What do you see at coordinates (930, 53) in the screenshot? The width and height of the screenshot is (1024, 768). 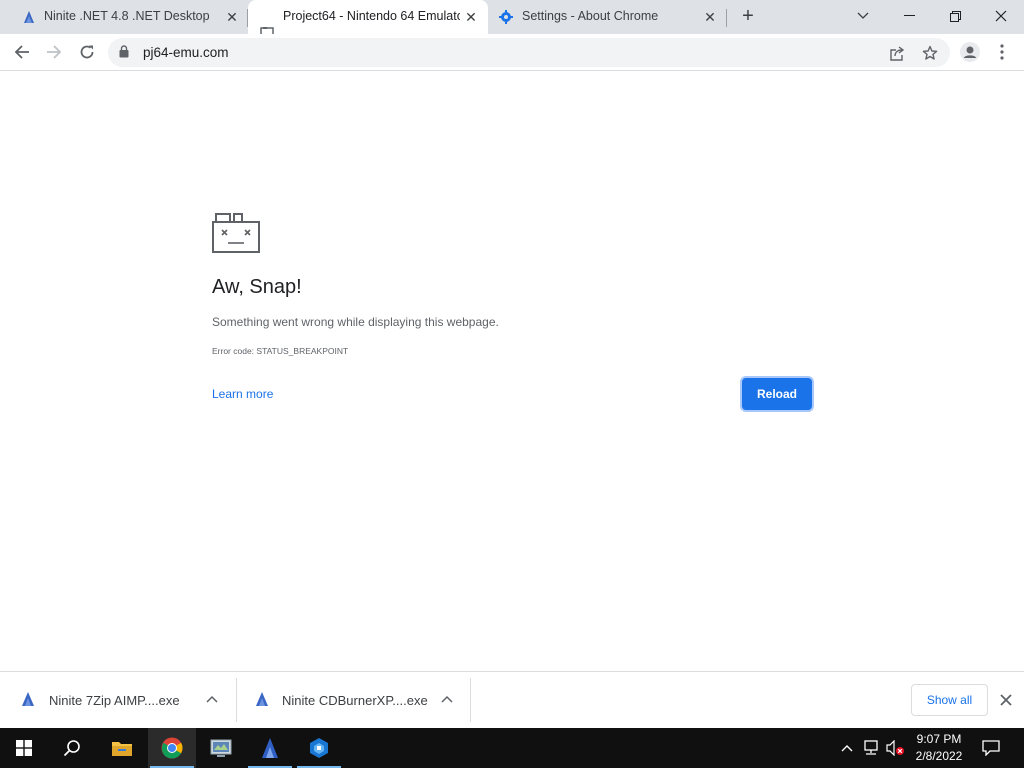 I see `bookmark-star-icon` at bounding box center [930, 53].